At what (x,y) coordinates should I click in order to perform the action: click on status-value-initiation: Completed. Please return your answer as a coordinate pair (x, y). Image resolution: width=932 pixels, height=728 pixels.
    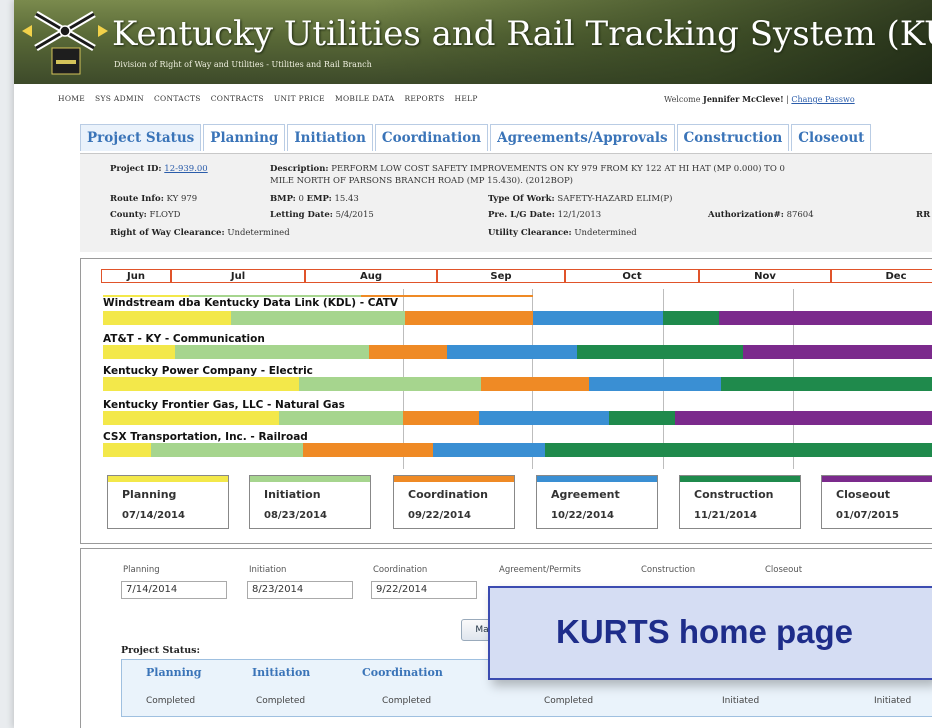
    Looking at the image, I should click on (281, 701).